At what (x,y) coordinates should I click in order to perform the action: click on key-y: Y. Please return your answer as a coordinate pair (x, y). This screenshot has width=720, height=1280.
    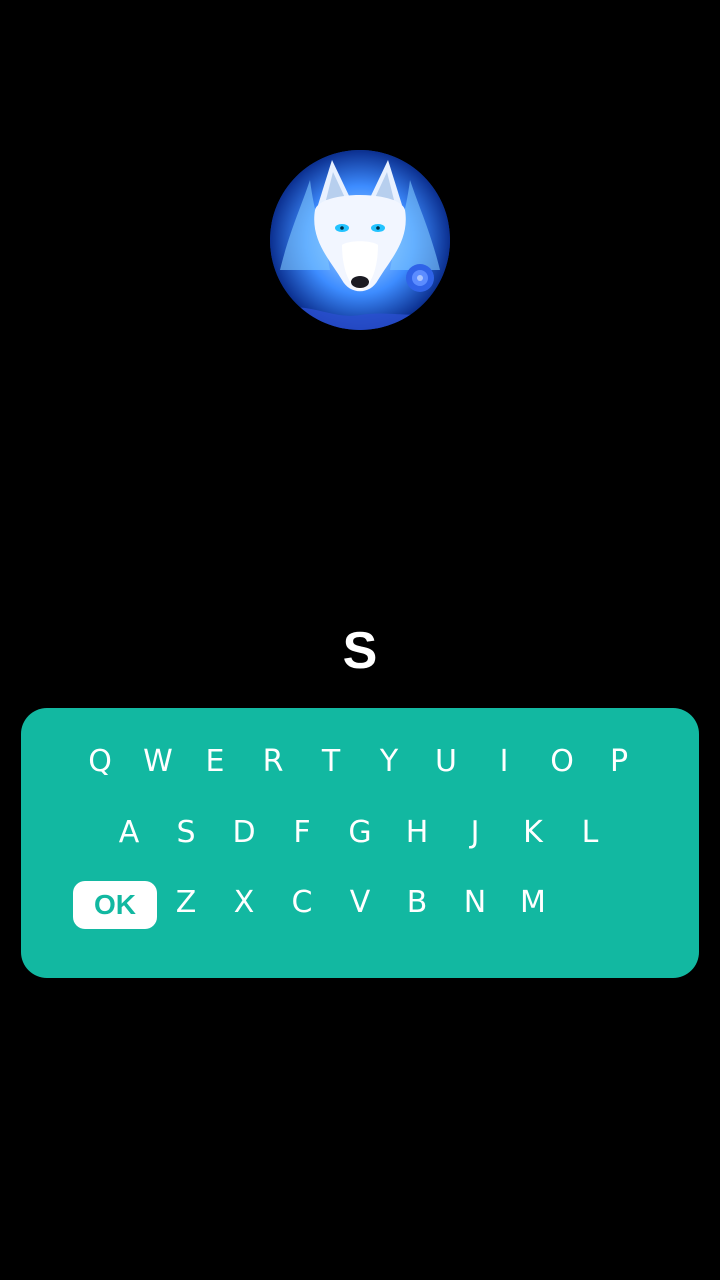
    Looking at the image, I should click on (389, 762).